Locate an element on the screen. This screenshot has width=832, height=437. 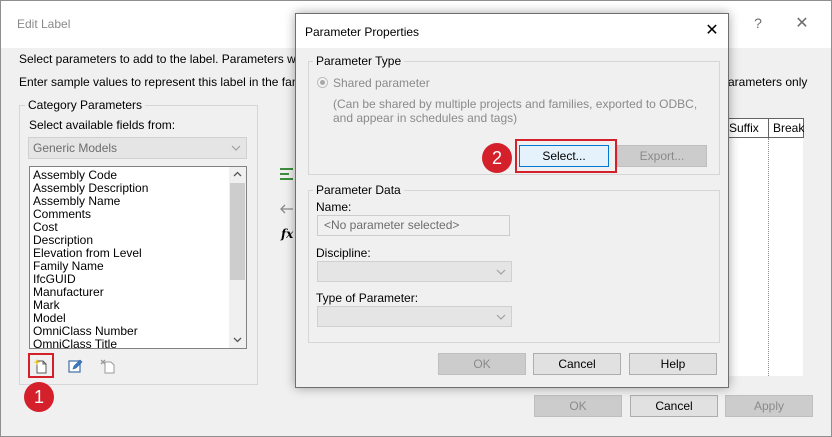
category-parameters-label: Category Parameters is located at coordinates (85, 105).